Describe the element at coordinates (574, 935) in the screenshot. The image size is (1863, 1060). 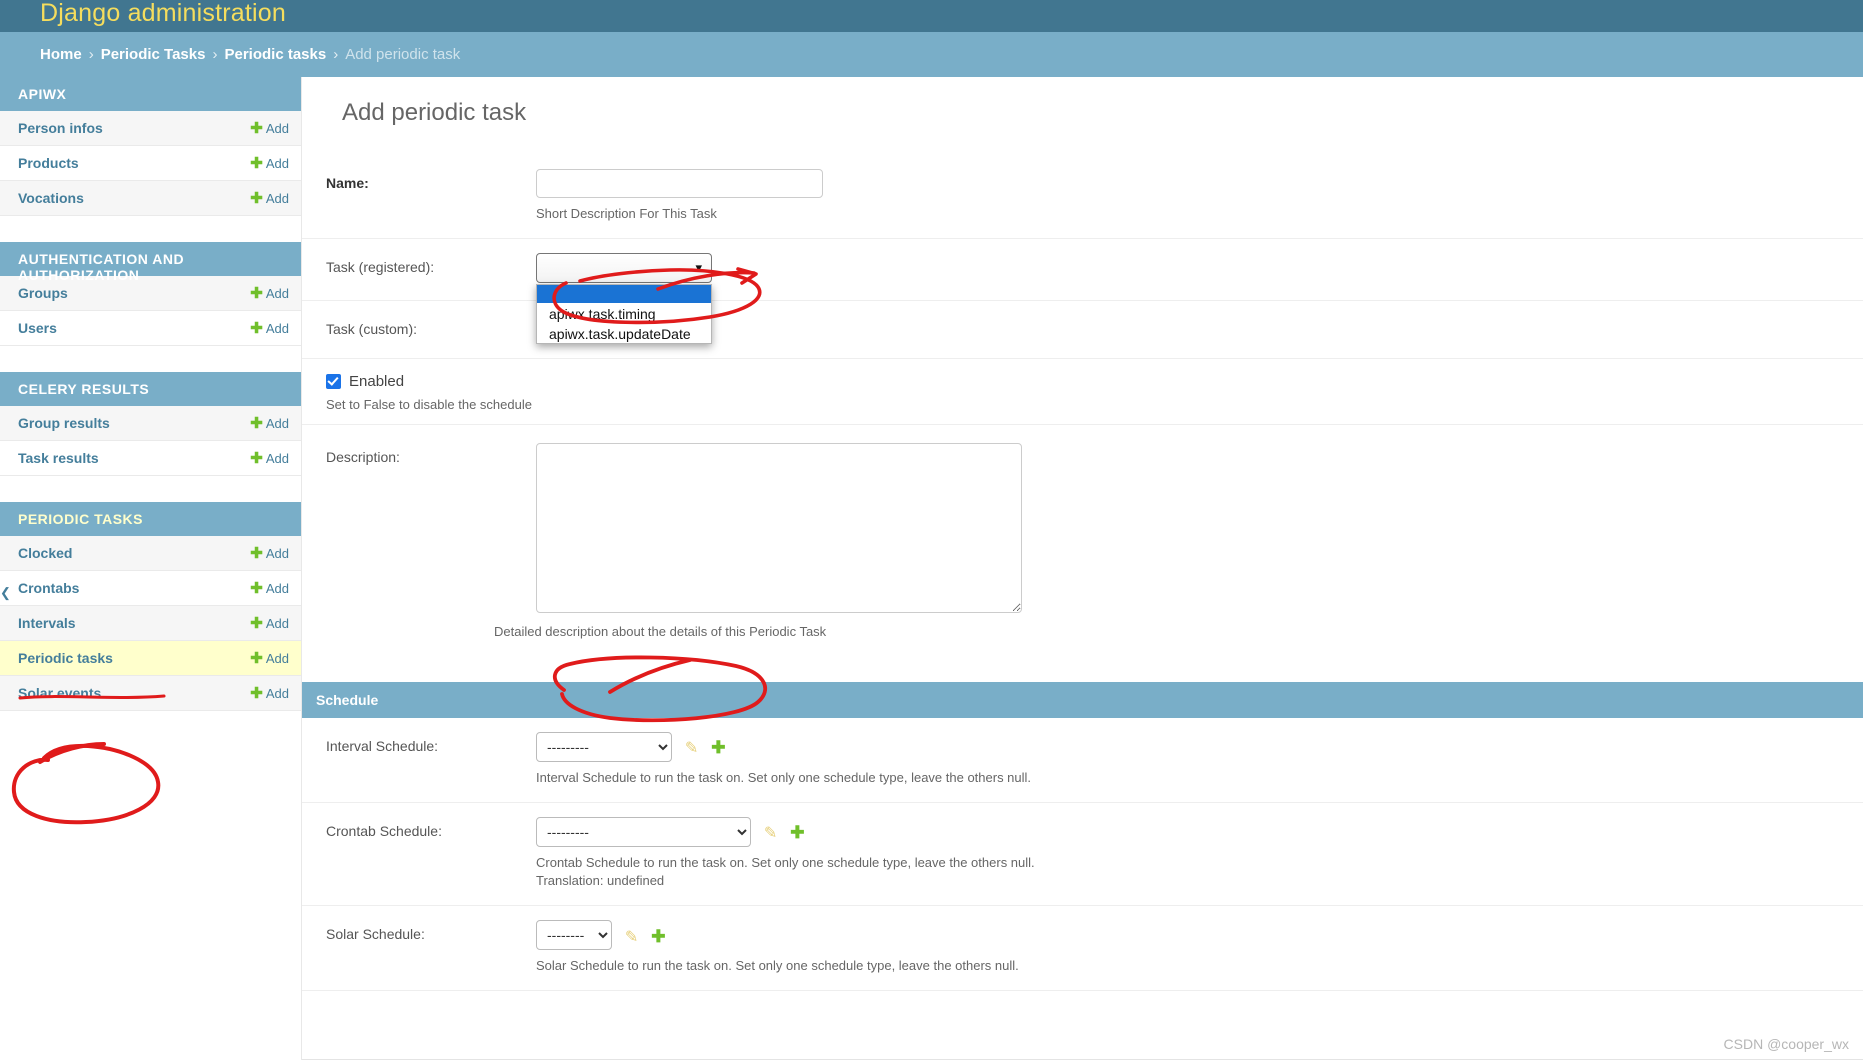
I see `solar-schedule-select: --------` at that location.